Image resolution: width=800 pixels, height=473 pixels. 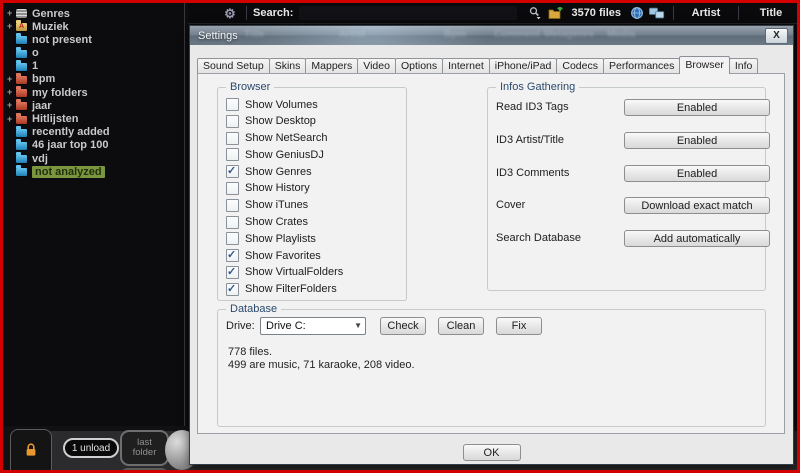 What do you see at coordinates (313, 326) in the screenshot?
I see `drive-select: Drive C: ▼` at bounding box center [313, 326].